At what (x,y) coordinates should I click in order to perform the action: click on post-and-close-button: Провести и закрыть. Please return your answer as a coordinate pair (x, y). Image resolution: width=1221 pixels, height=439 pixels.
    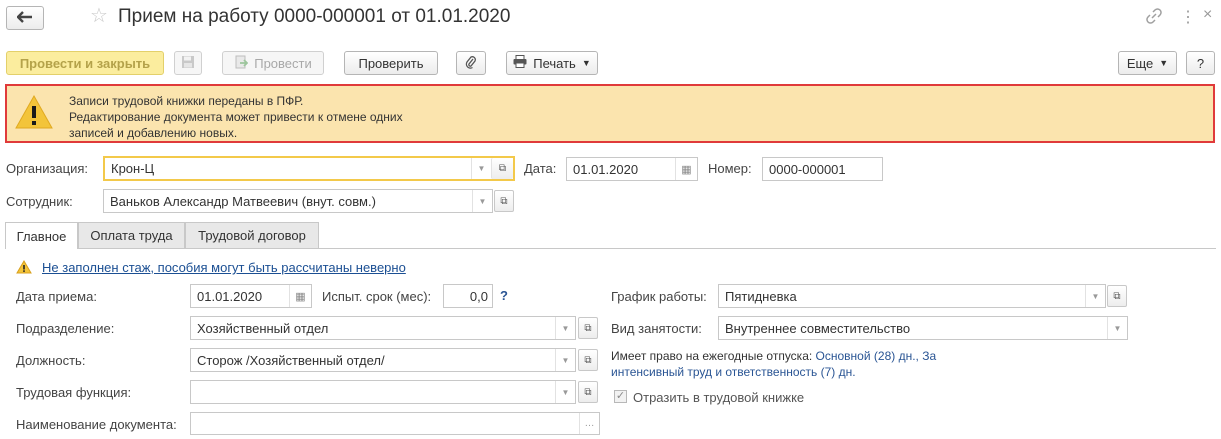
    Looking at the image, I should click on (85, 63).